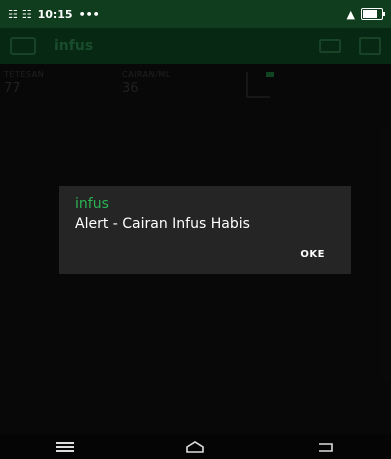 This screenshot has width=391, height=459. I want to click on home-icon, so click(195, 446).